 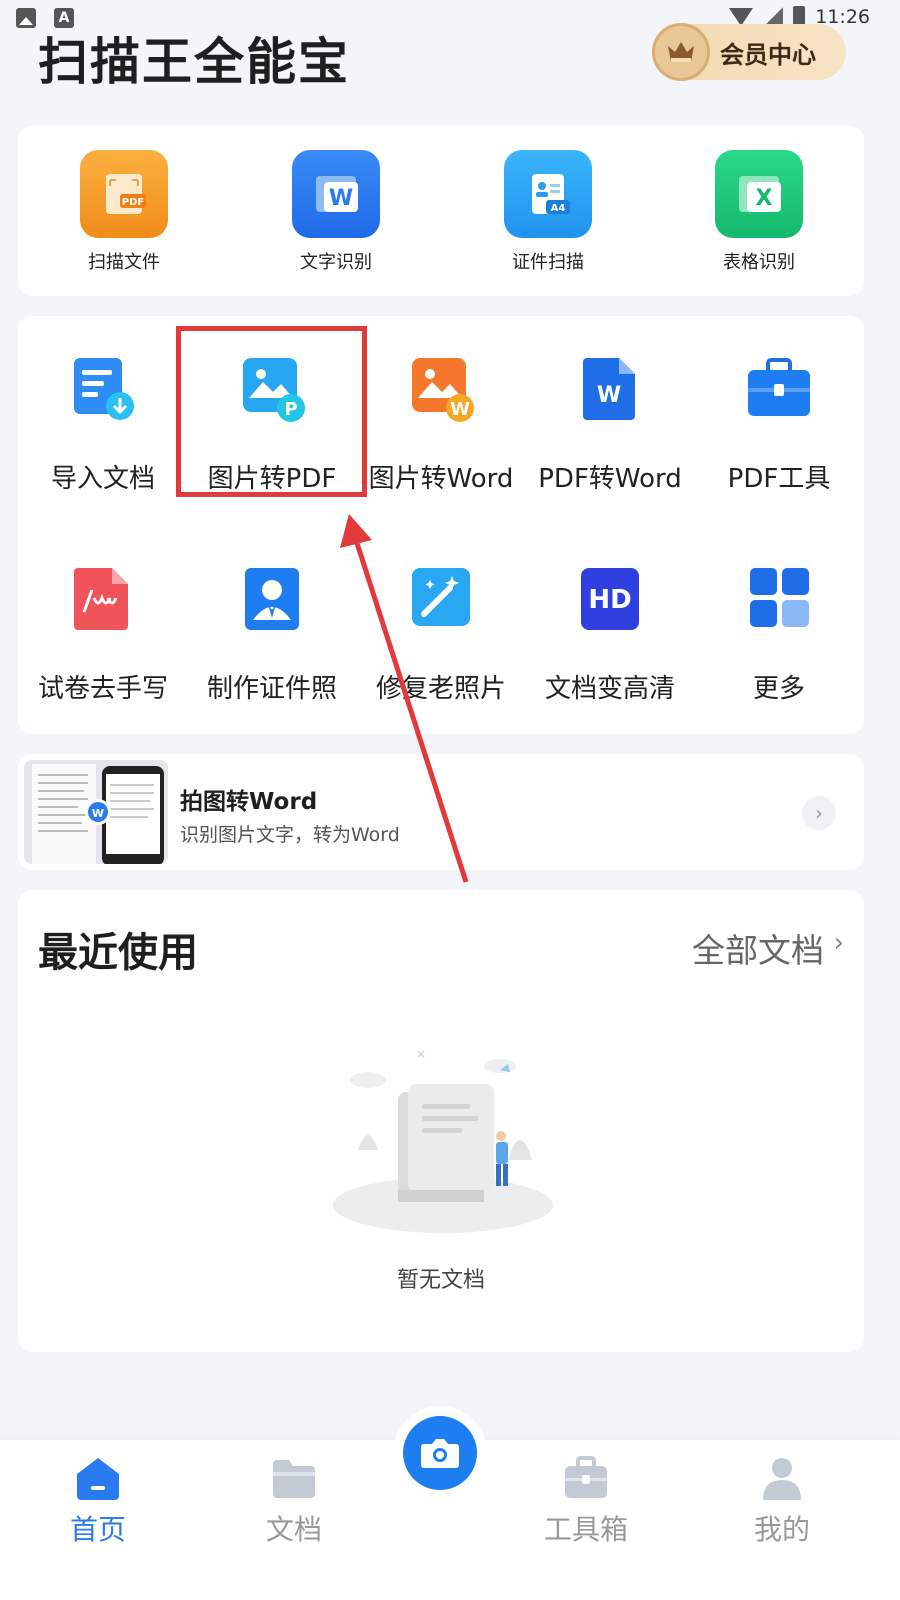 I want to click on word-ocr-icon: W, so click(x=336, y=194).